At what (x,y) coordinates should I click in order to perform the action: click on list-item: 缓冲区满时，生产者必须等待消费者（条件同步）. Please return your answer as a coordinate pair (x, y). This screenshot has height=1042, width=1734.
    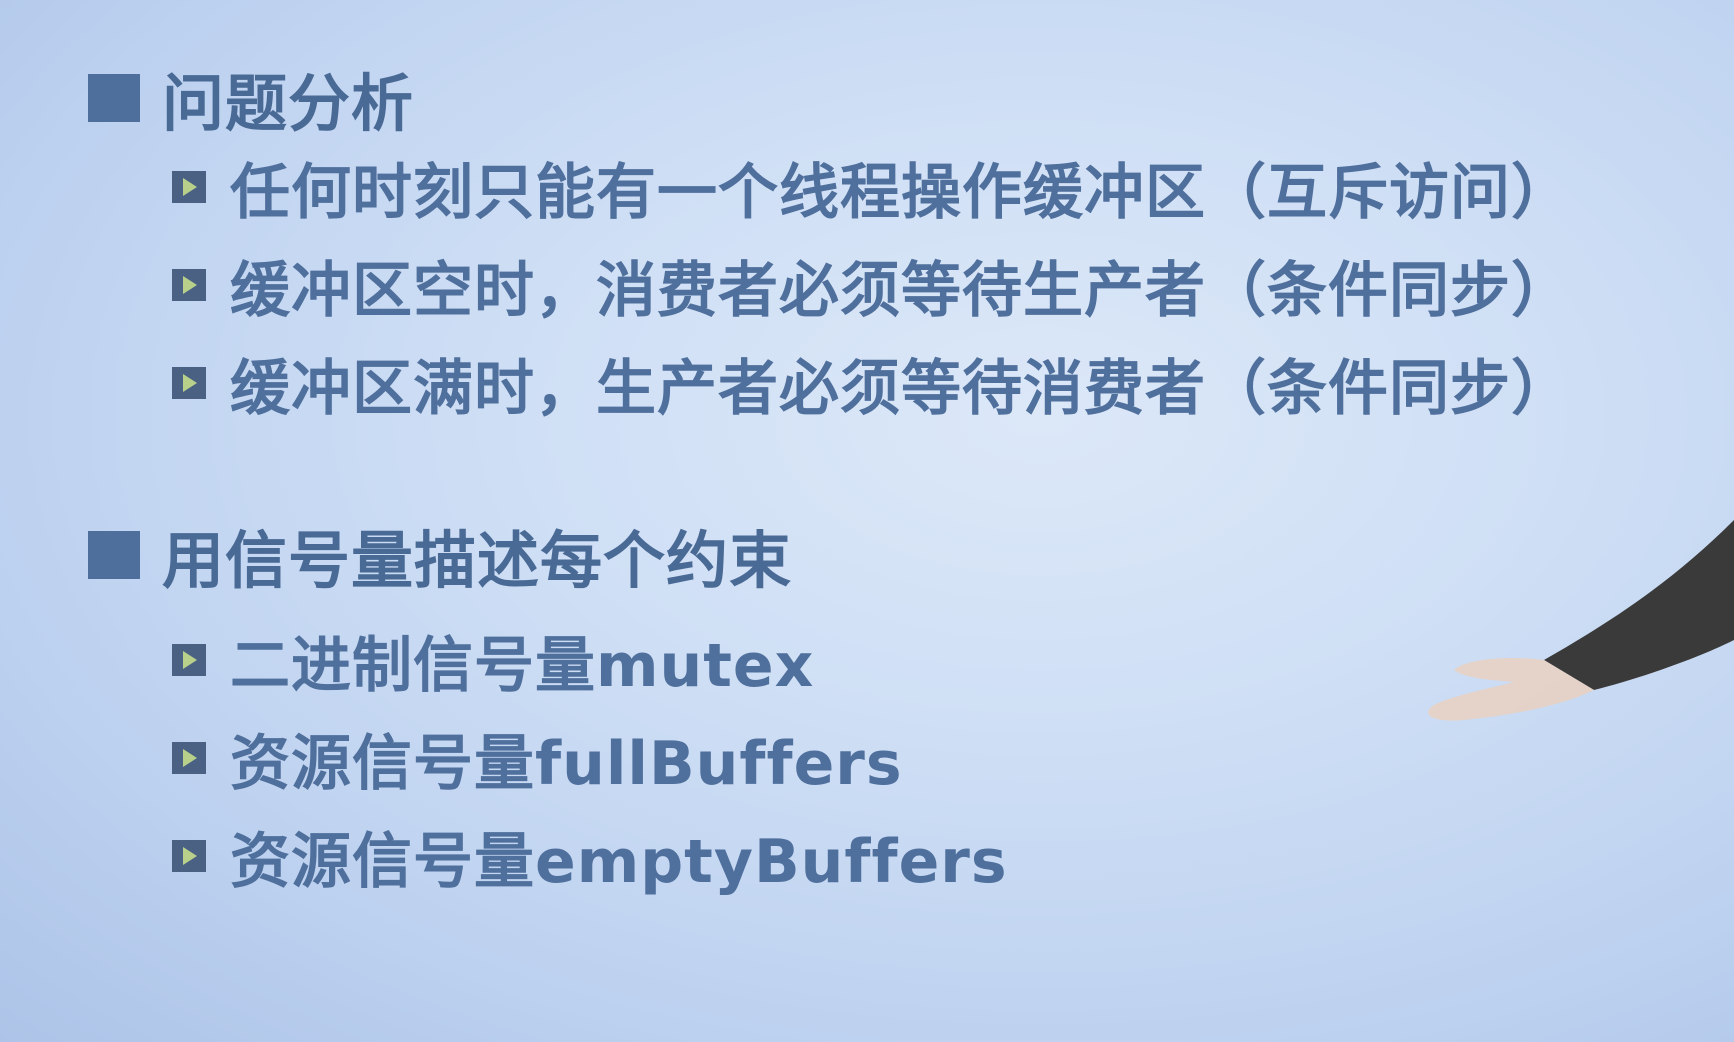
    Looking at the image, I should click on (872, 383).